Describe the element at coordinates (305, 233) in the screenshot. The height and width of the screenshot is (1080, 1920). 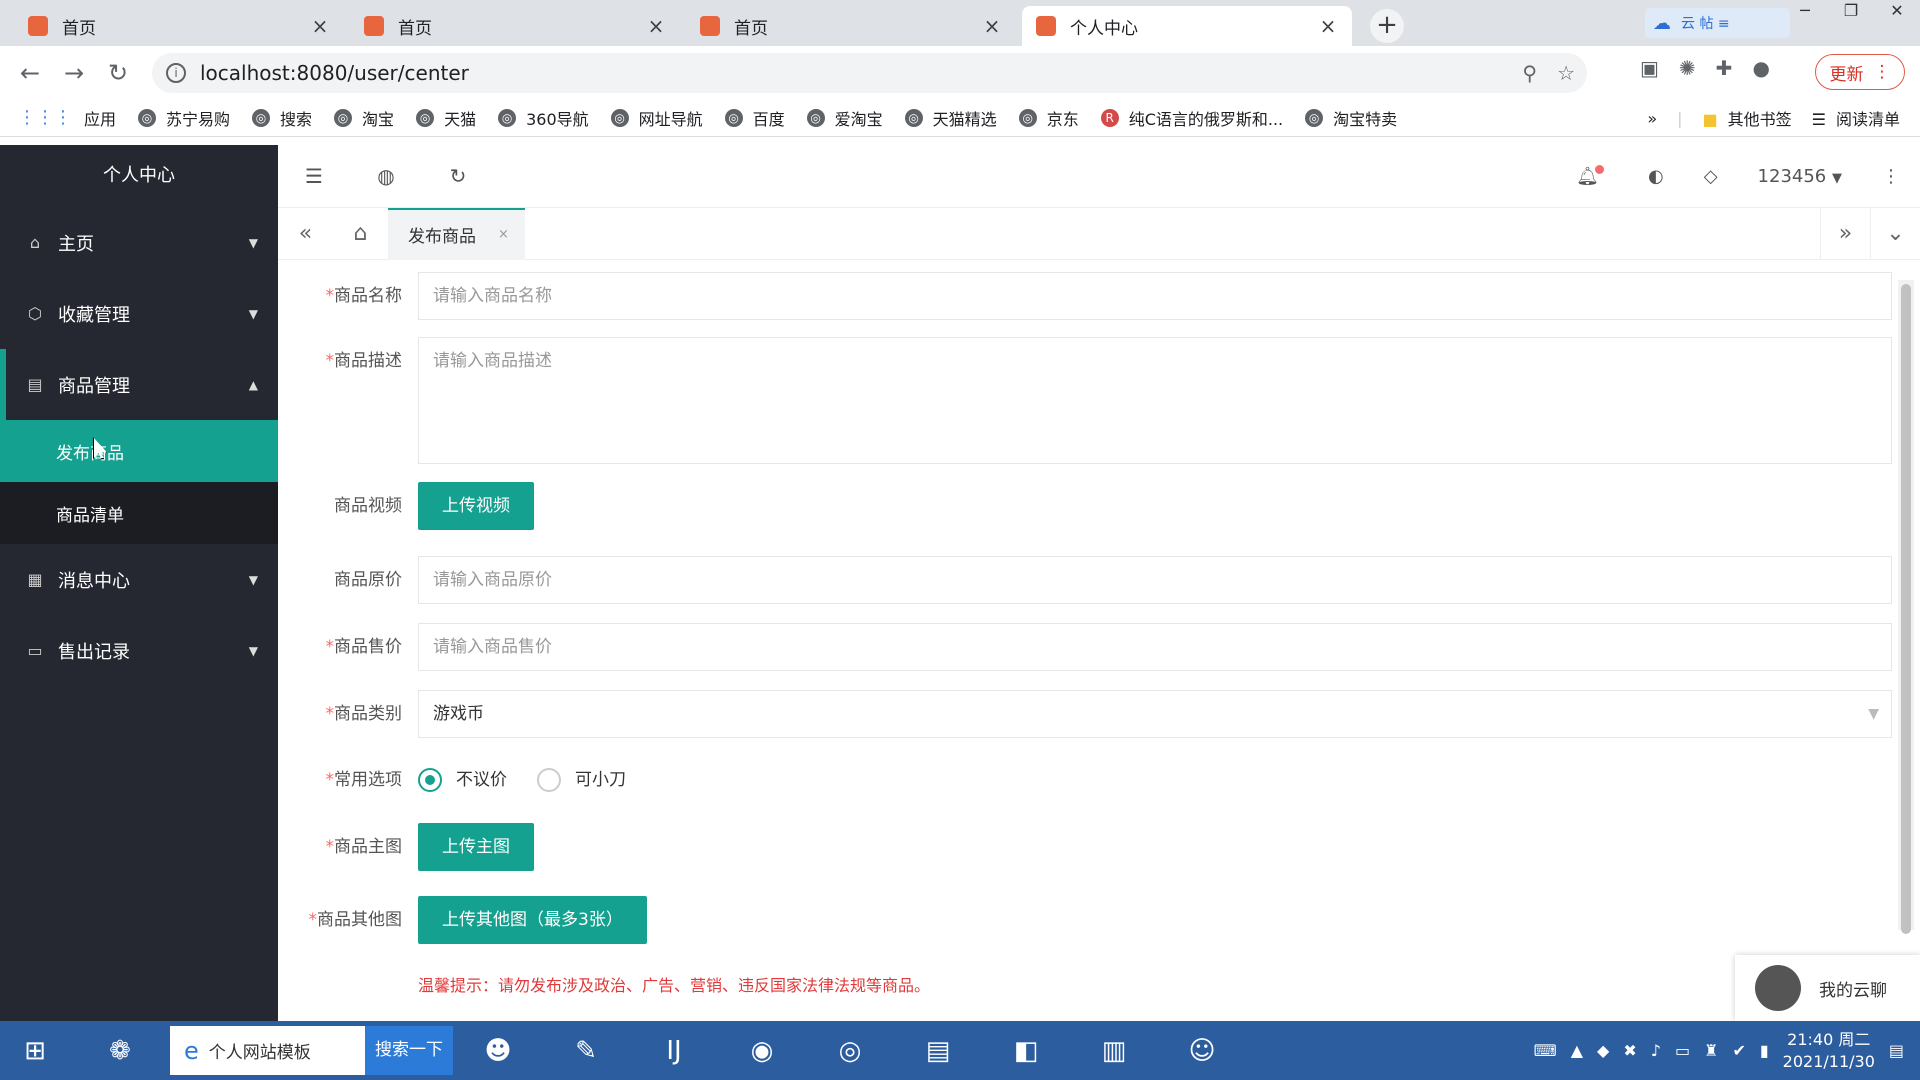
I see `tabs-left-icon: «` at that location.